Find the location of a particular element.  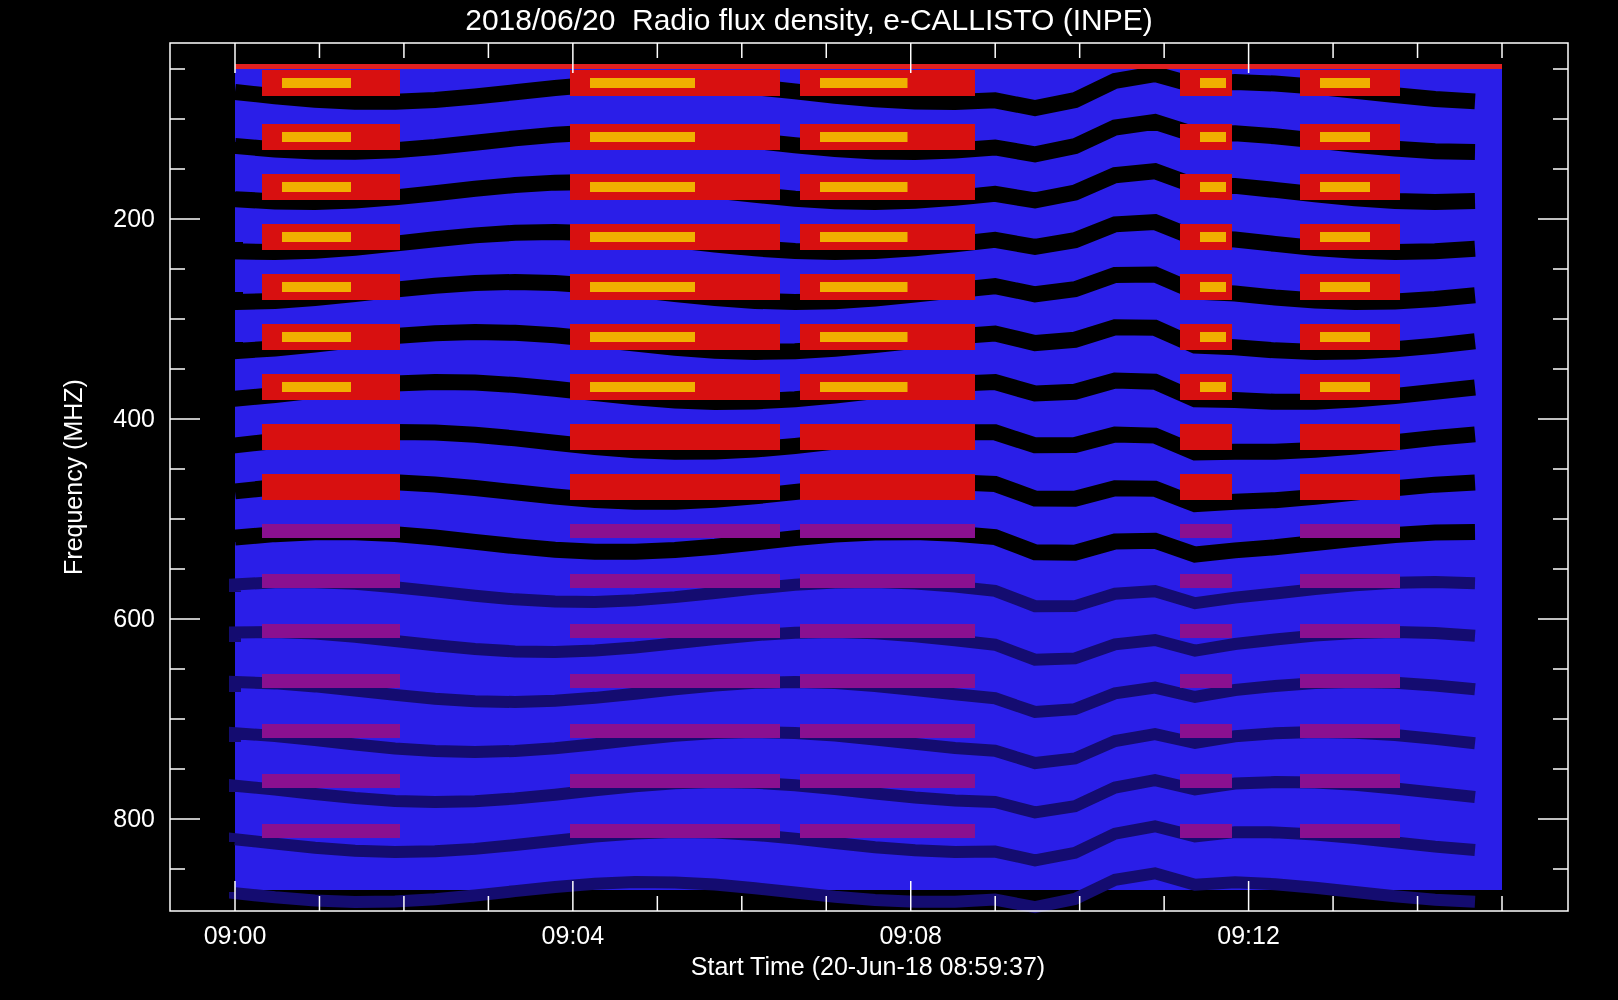

y-tick-label: 400 is located at coordinates (134, 418).